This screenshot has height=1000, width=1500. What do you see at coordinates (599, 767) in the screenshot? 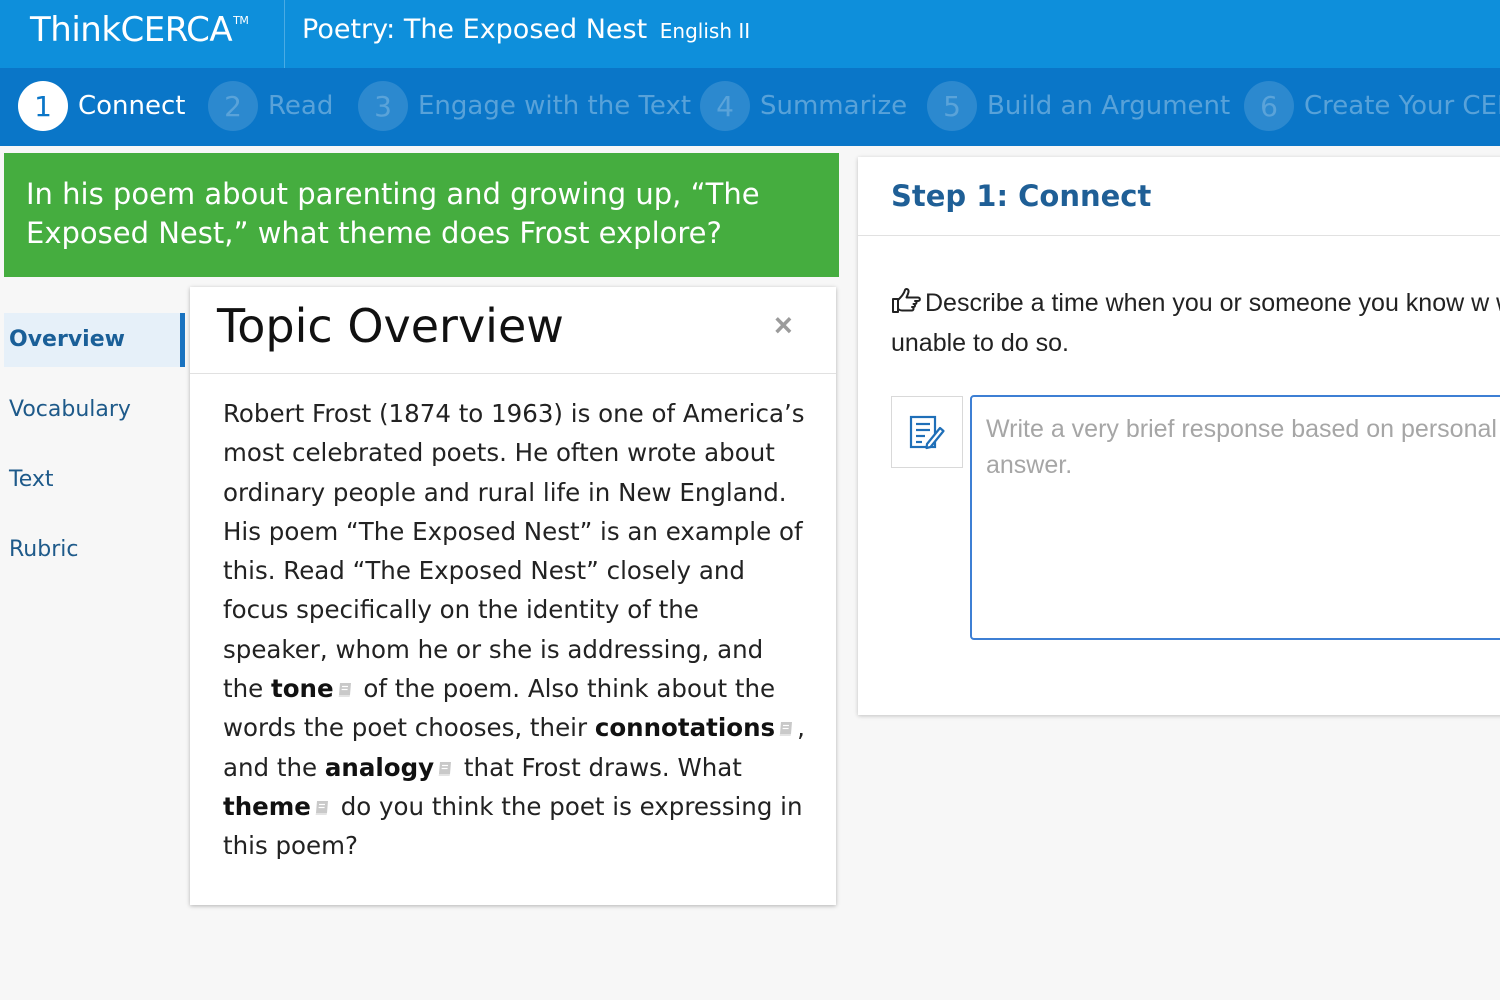
I see `overview-paragraph: that Frost draws. What` at bounding box center [599, 767].